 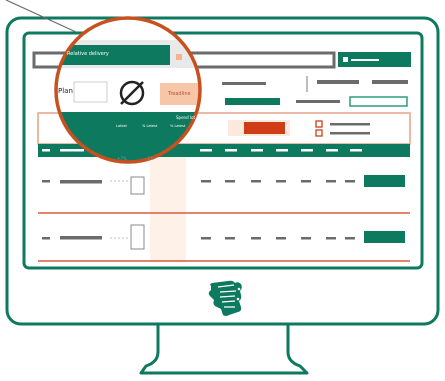 I want to click on loupe-subvalue-2: -1%, so click(x=150, y=158).